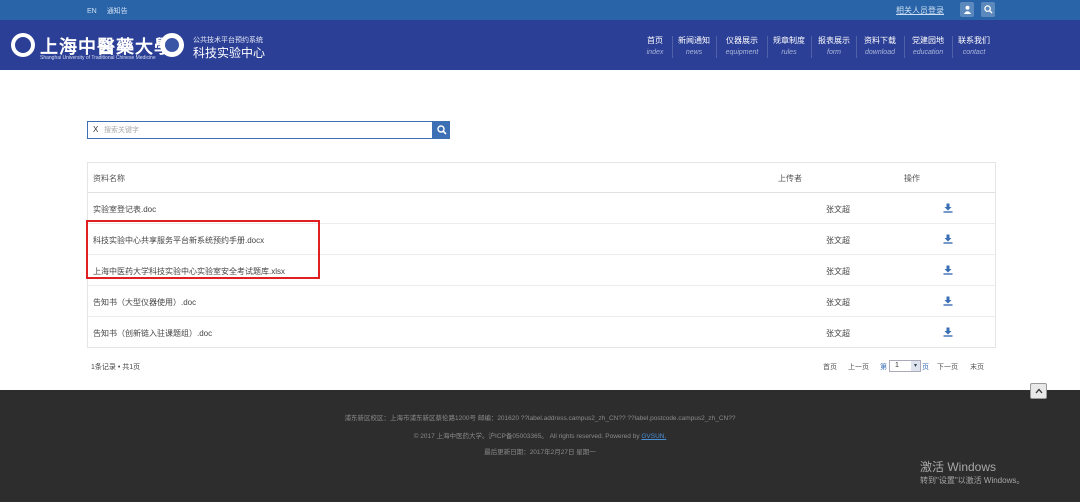 This screenshot has width=1080, height=502. I want to click on center-emblem-logo, so click(172, 45).